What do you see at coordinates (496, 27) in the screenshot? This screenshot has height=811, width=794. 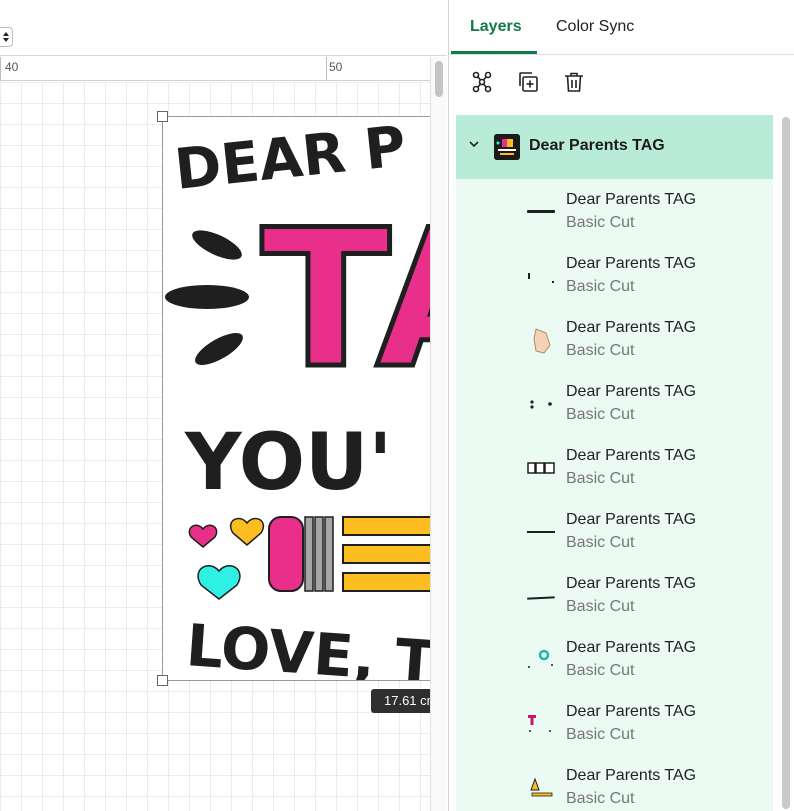 I see `tab-layers: Layers` at bounding box center [496, 27].